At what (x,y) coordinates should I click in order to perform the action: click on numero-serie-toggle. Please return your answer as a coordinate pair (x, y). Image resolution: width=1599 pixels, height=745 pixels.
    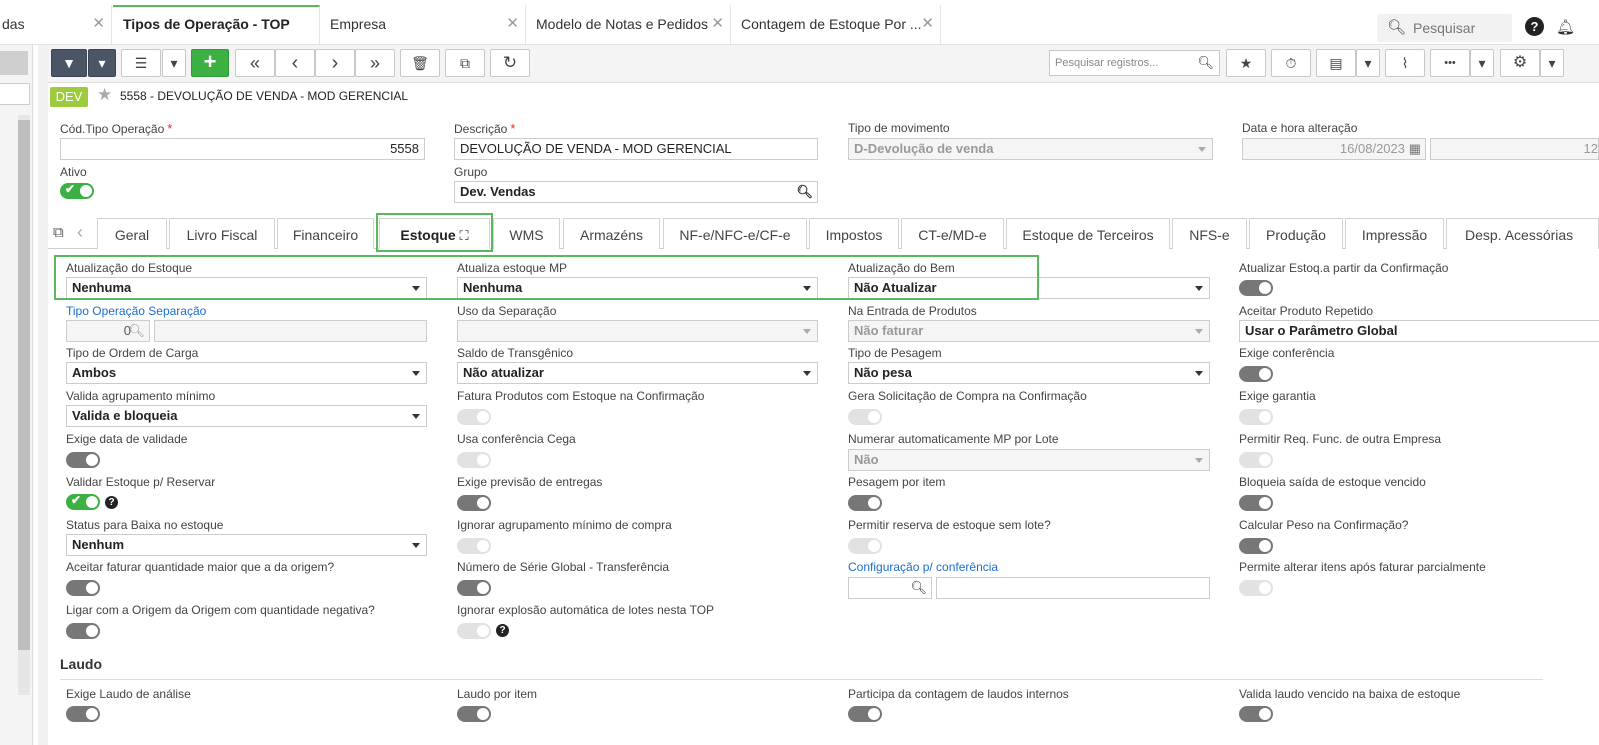
    Looking at the image, I should click on (474, 588).